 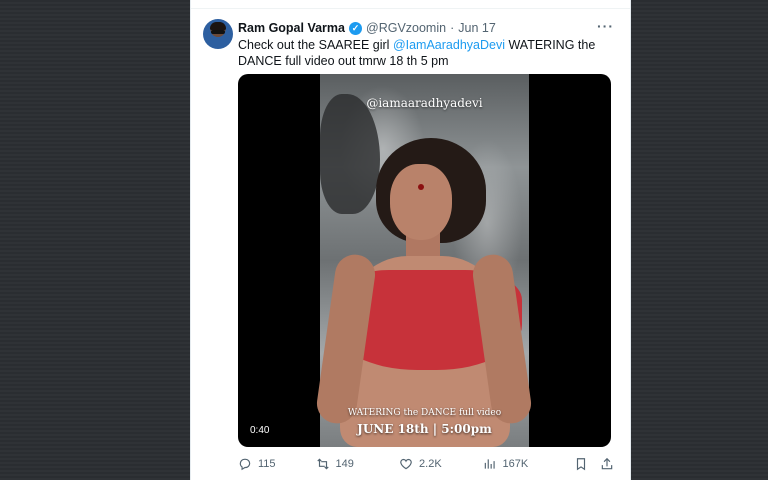 What do you see at coordinates (477, 28) in the screenshot?
I see `tweet-date: Jun 17` at bounding box center [477, 28].